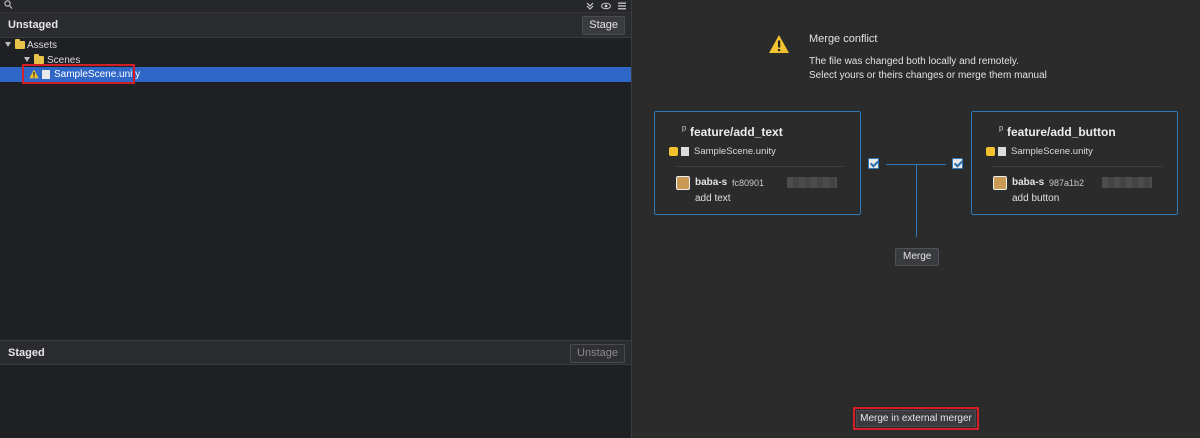 The width and height of the screenshot is (1200, 438). I want to click on merge-conflict-title: Merge conflict, so click(843, 39).